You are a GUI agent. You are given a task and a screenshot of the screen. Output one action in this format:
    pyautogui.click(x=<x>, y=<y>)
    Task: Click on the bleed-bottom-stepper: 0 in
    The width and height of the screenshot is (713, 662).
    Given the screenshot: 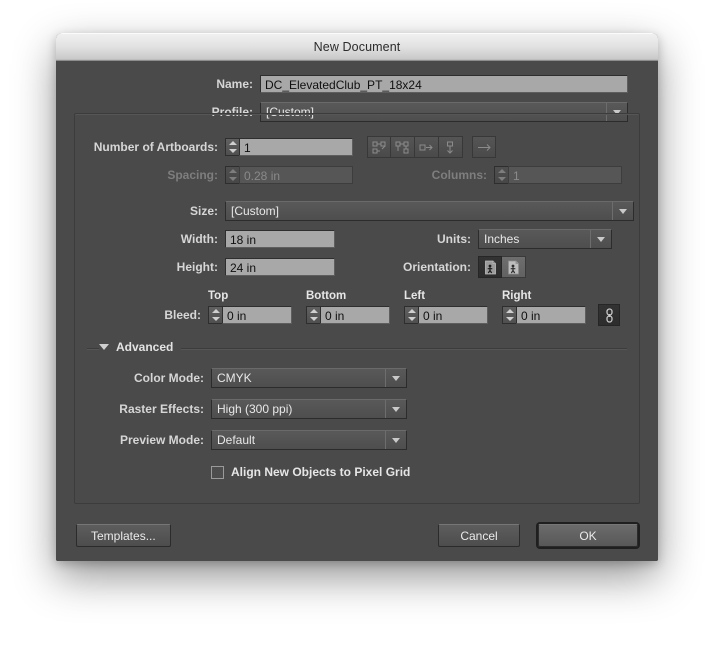 What is the action you would take?
    pyautogui.click(x=348, y=315)
    